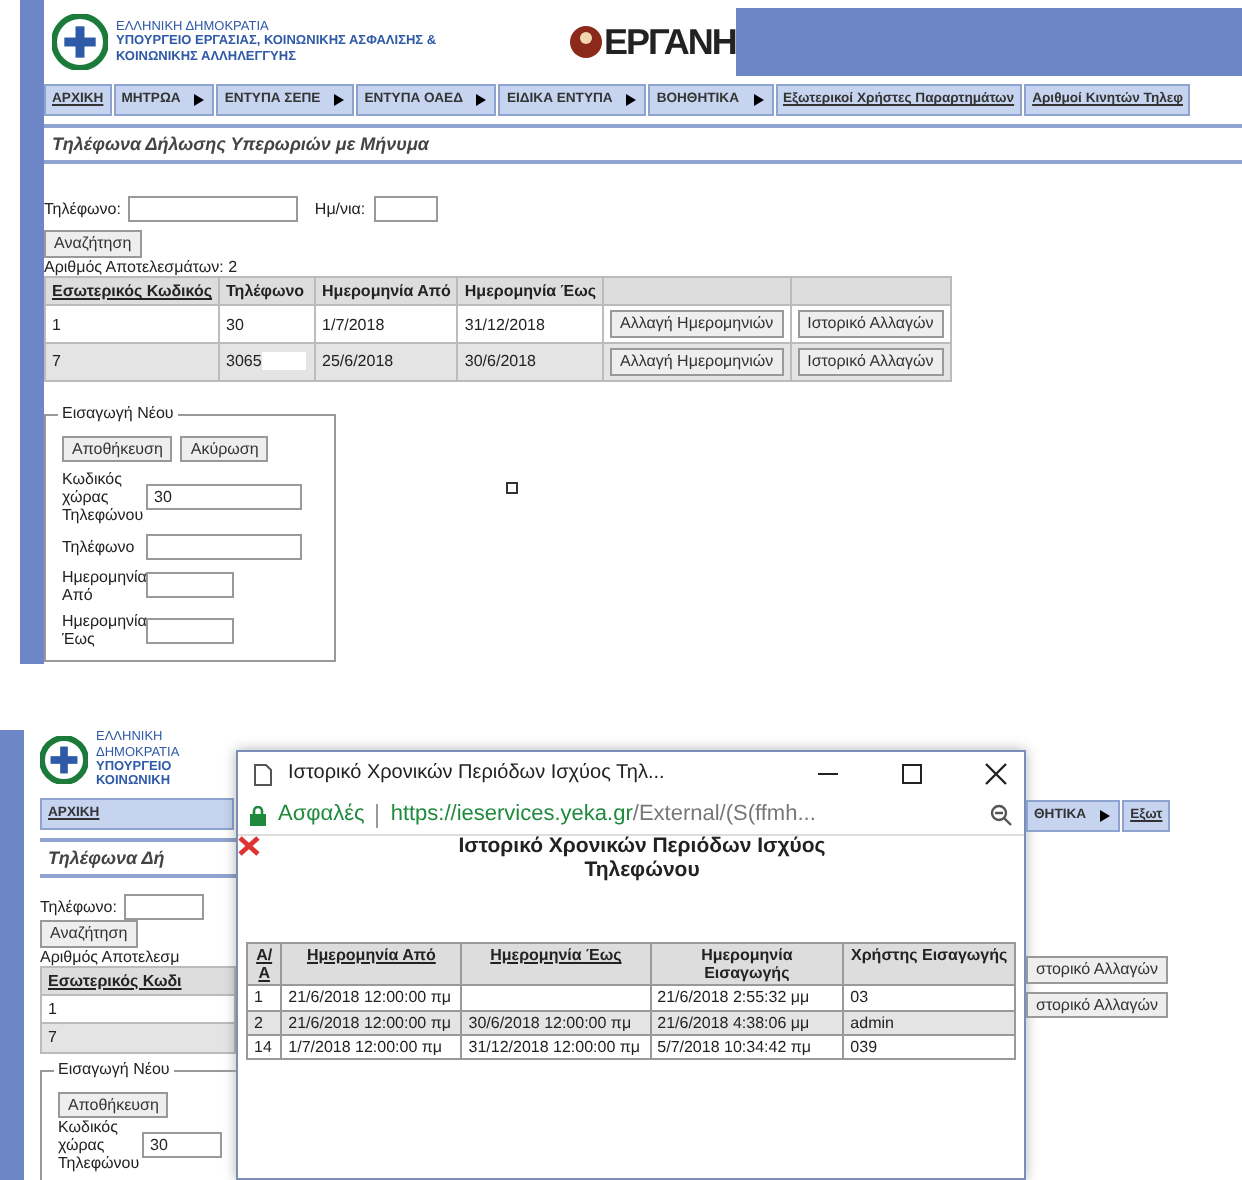  Describe the element at coordinates (670, 42) in the screenshot. I see `logo-text: ΕΡΓΑΝΗ` at that location.